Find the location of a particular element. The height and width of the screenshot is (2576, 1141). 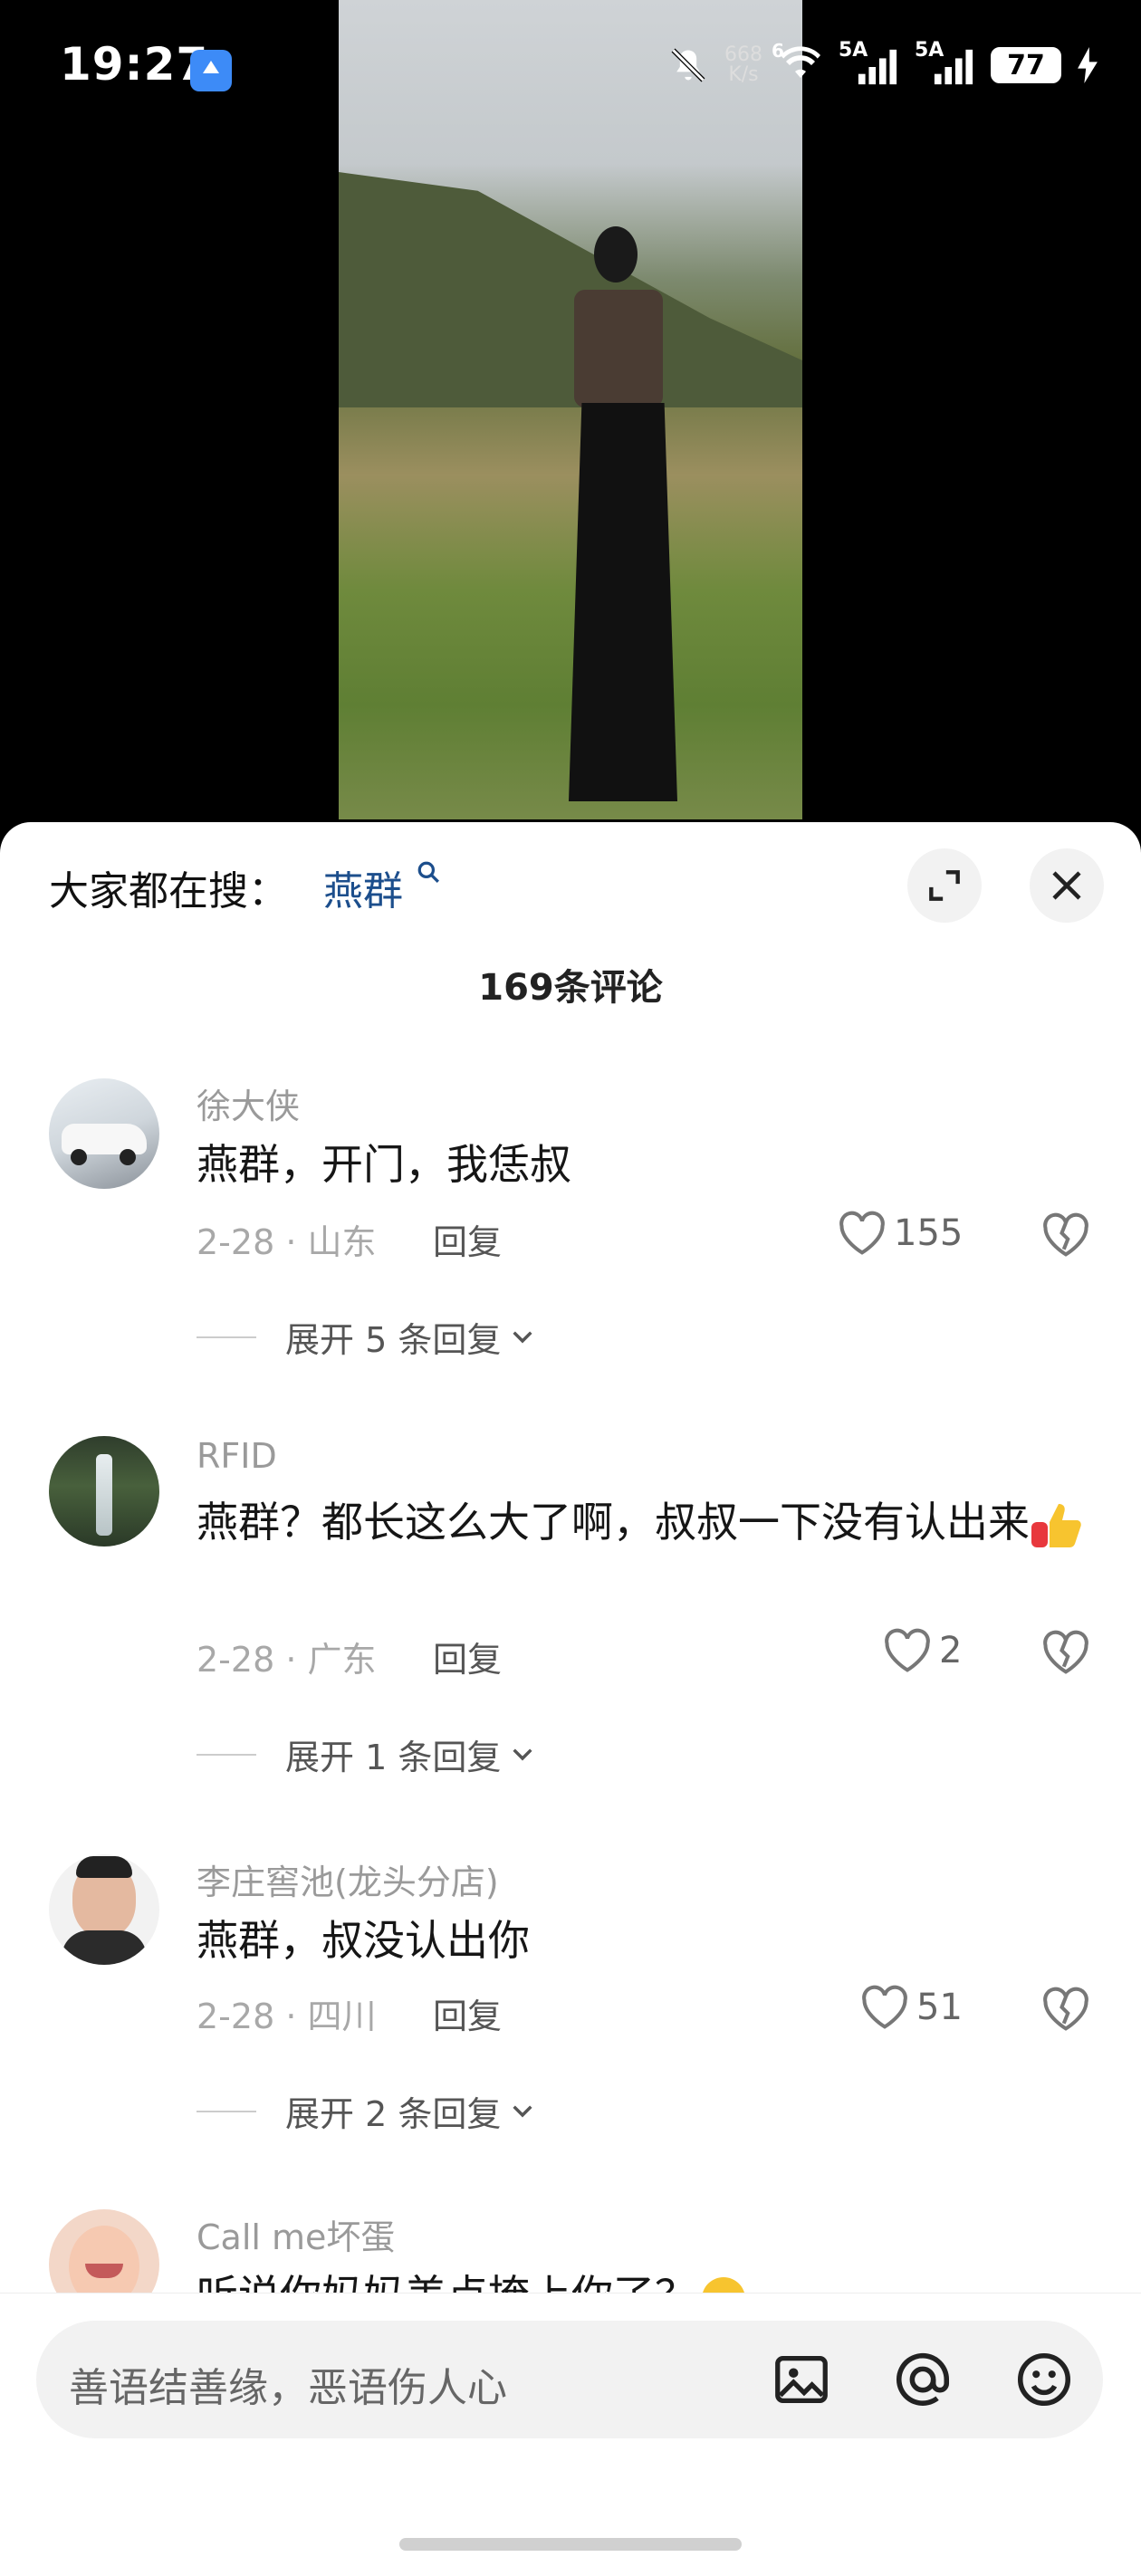

at-icon is located at coordinates (923, 2379).